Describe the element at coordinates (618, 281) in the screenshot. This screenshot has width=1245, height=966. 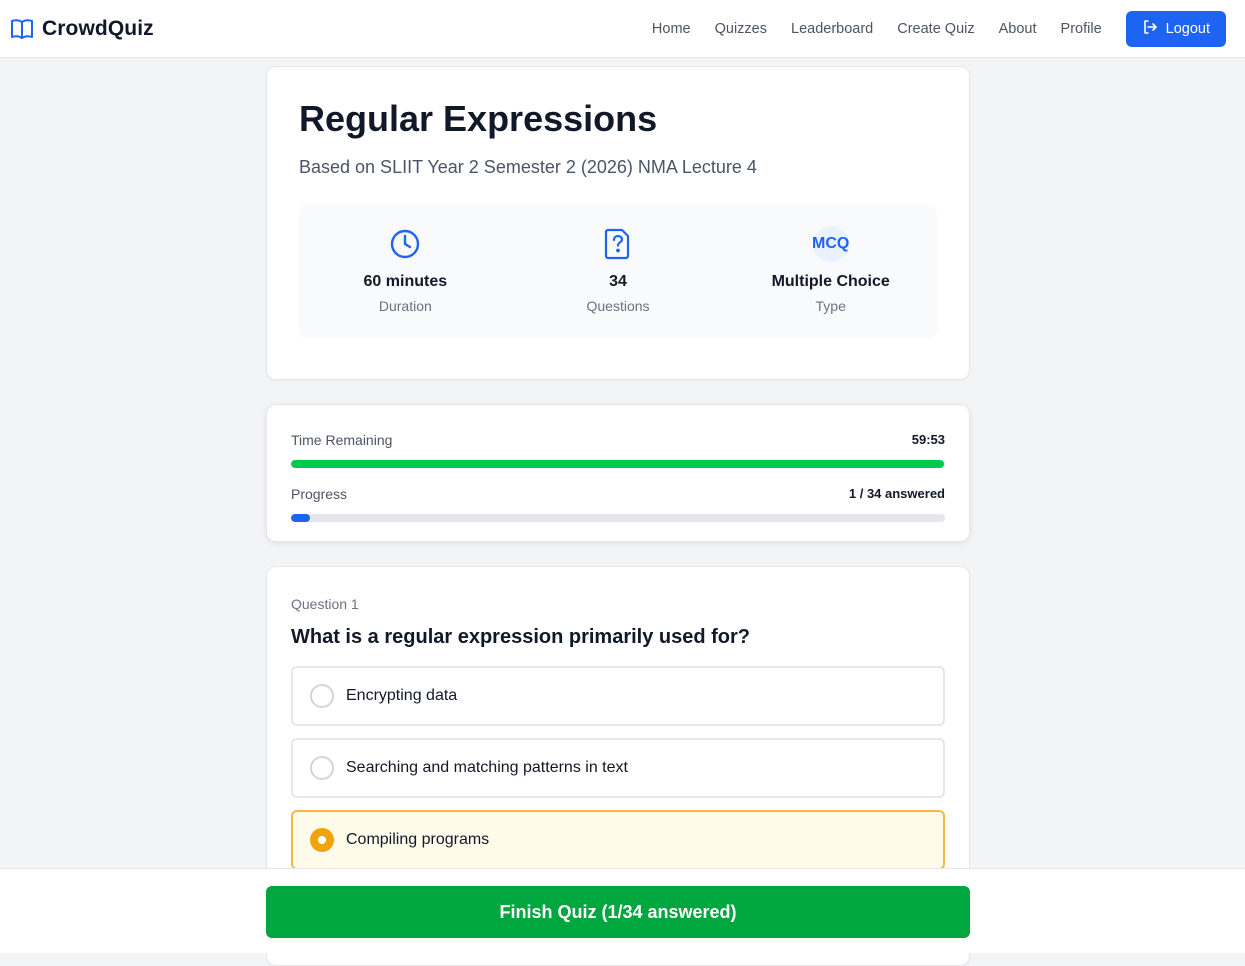
I see `stat-questions-value: 34` at that location.